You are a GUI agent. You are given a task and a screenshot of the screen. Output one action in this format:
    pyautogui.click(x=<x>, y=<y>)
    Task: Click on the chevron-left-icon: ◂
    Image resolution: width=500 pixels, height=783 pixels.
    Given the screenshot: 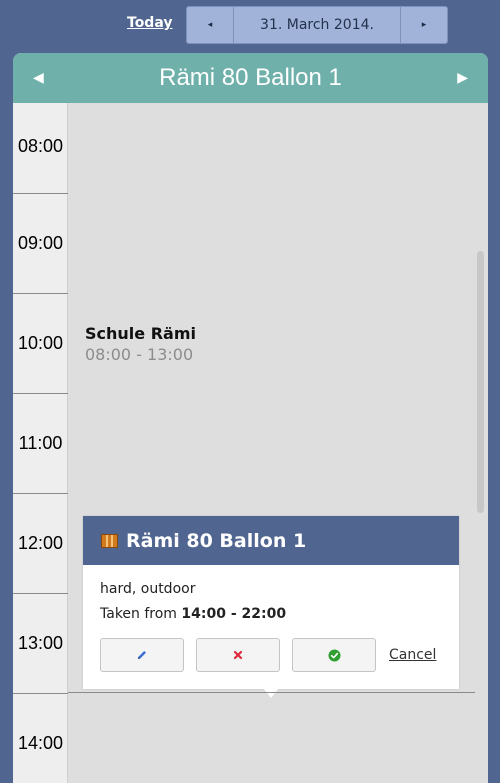 What is the action you would take?
    pyautogui.click(x=210, y=25)
    